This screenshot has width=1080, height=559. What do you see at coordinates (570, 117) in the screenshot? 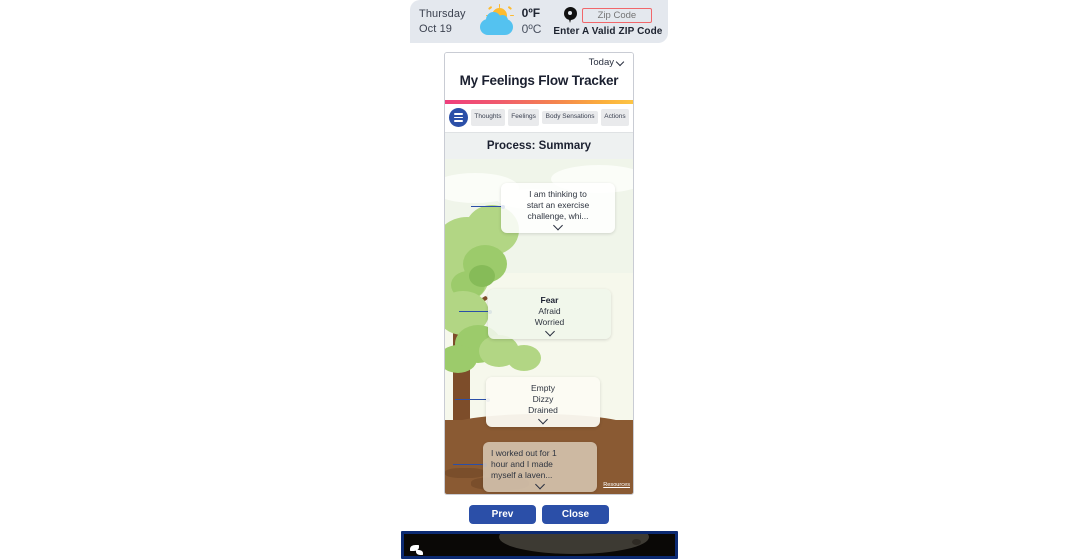
I see `tab-body-sensations: Body Sensations` at bounding box center [570, 117].